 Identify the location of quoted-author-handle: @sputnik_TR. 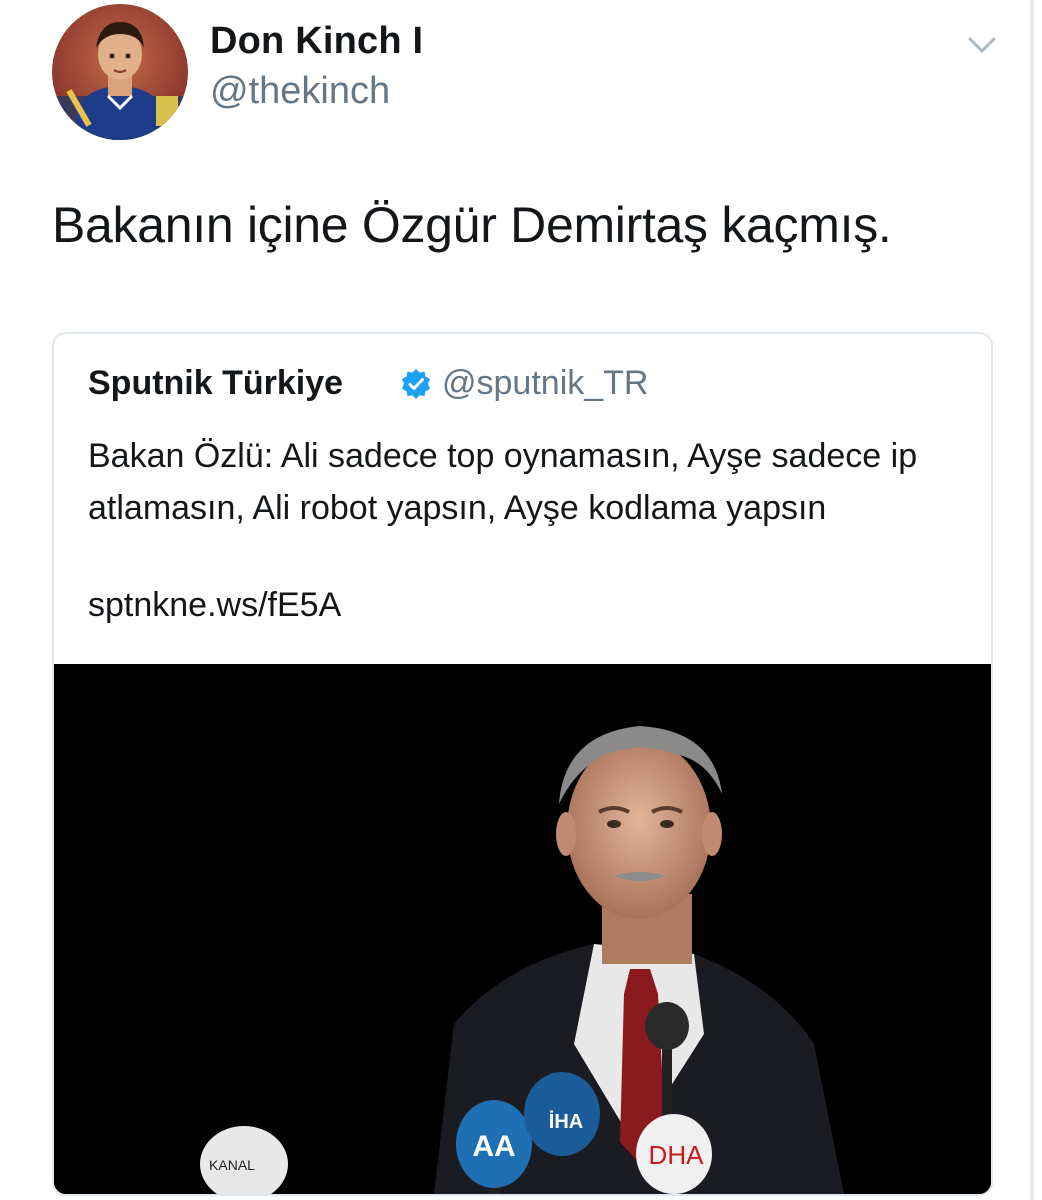
(545, 383).